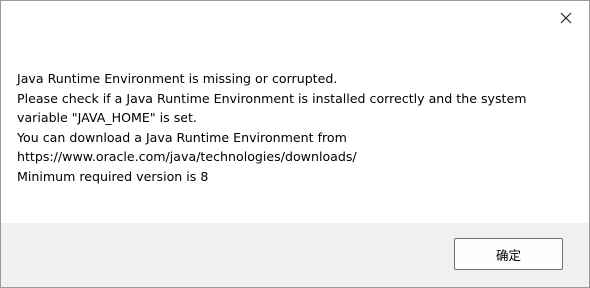 Image resolution: width=590 pixels, height=288 pixels. I want to click on title-bar, so click(295, 18).